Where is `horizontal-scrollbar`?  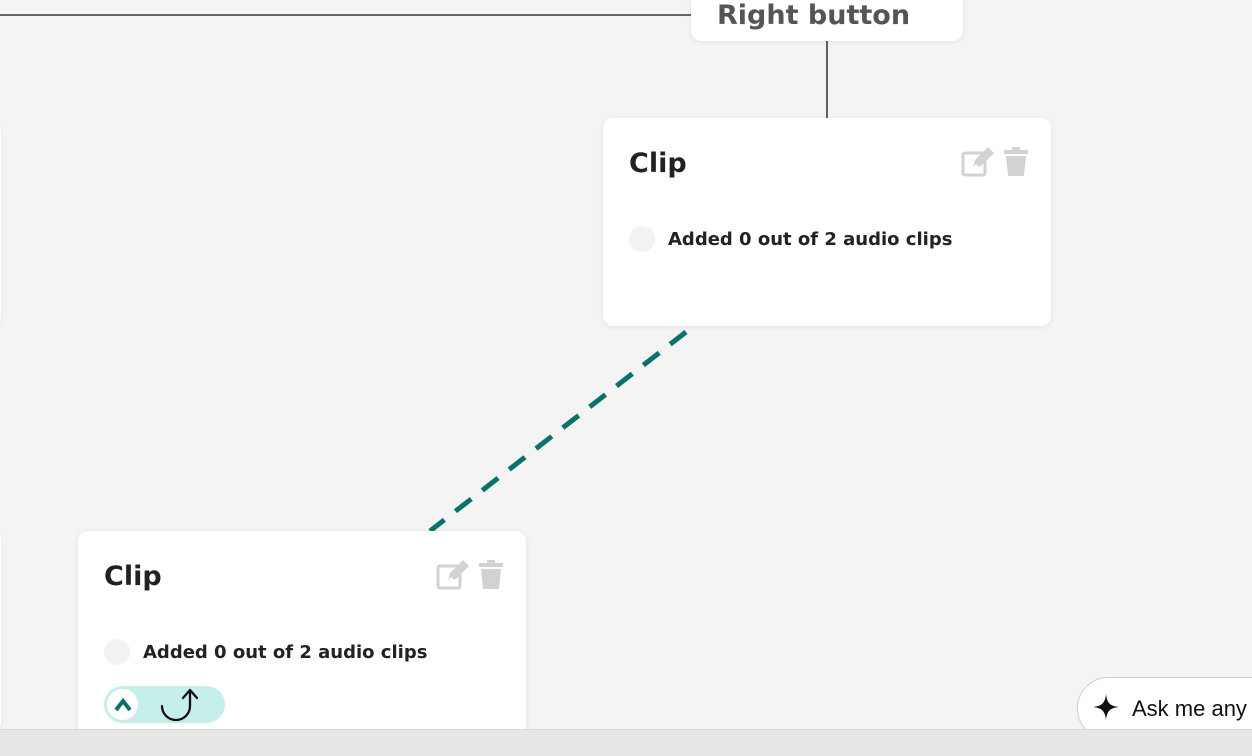
horizontal-scrollbar is located at coordinates (626, 742).